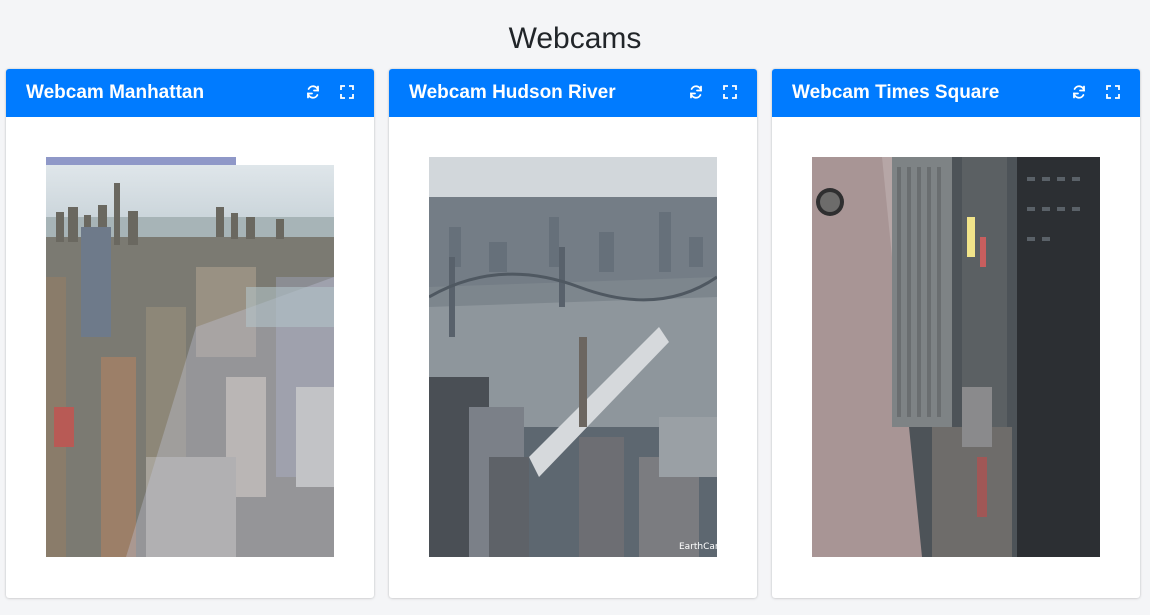 Image resolution: width=1150 pixels, height=615 pixels. I want to click on card-title: Webcam Hudson River, so click(512, 92).